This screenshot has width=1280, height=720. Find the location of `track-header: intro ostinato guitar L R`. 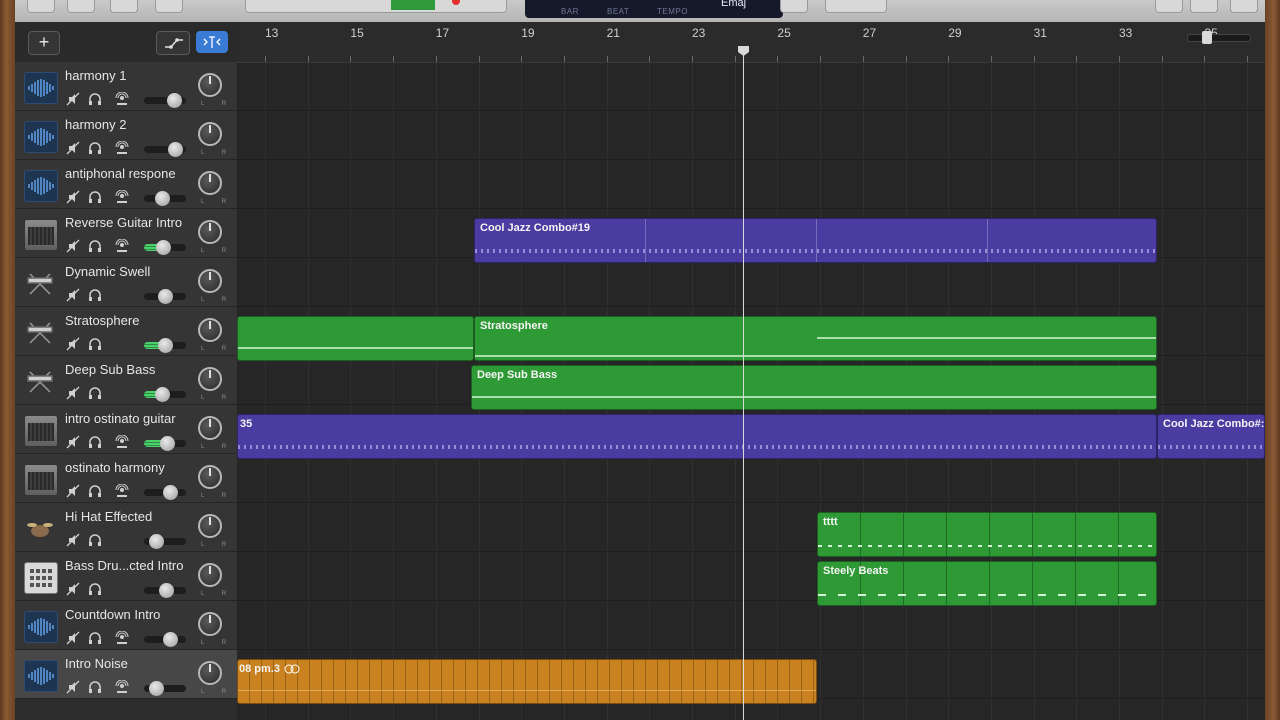

track-header: intro ostinato guitar L R is located at coordinates (126, 429).